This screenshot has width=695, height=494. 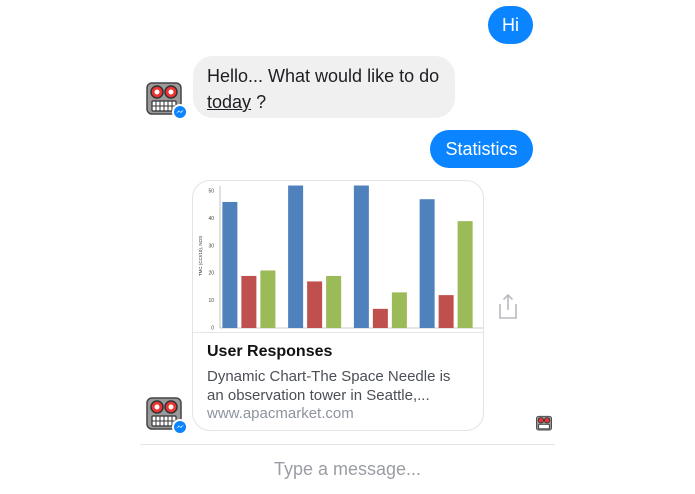 I want to click on chart-image: 0 10 20 30 40 50 TMC (CCI/10), NOS, so click(x=338, y=257).